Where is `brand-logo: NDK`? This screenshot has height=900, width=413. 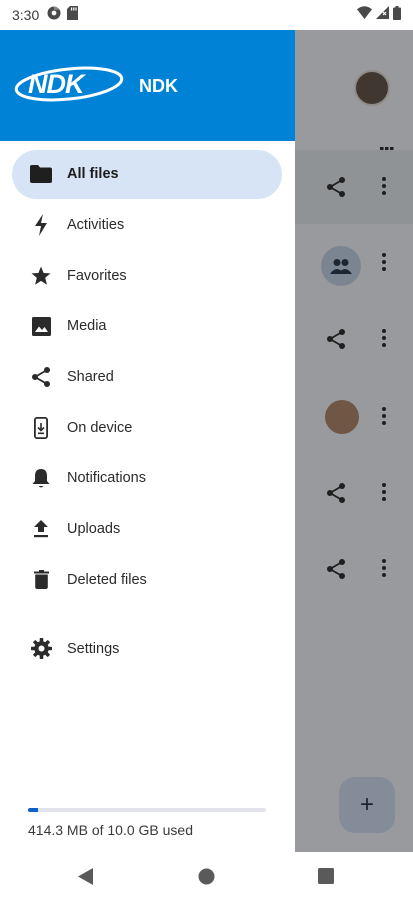 brand-logo: NDK is located at coordinates (69, 86).